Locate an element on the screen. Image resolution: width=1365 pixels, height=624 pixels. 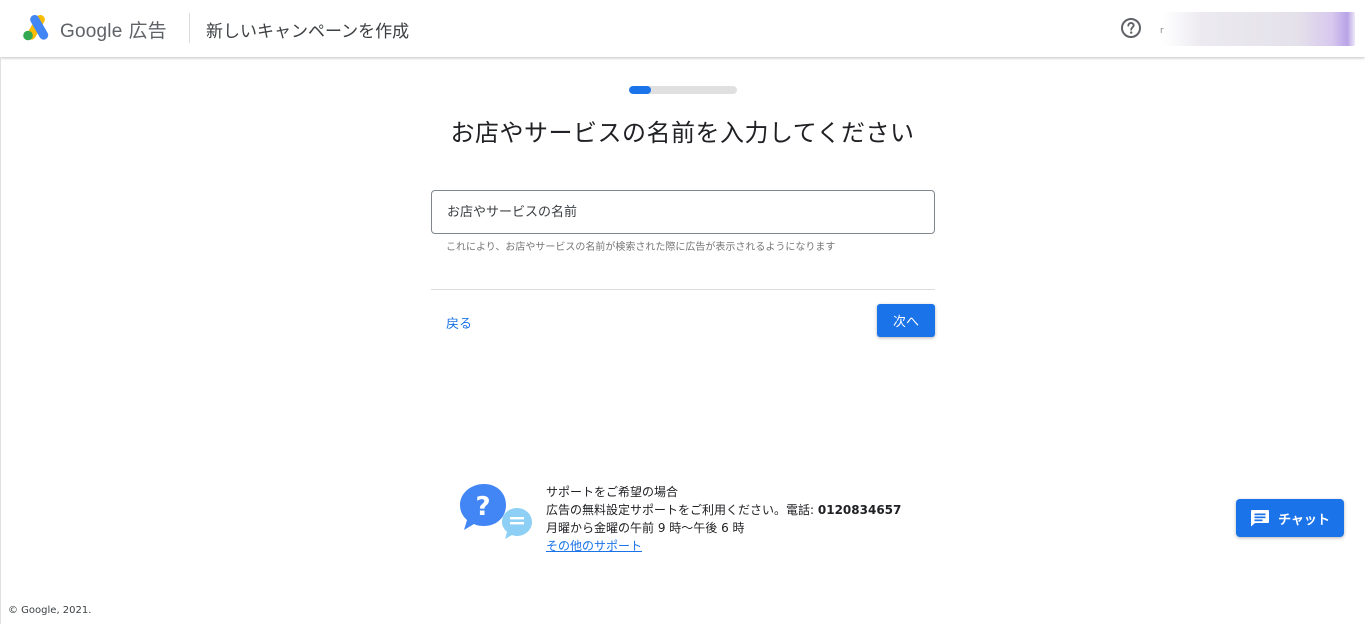
account-switcher: r is located at coordinates (1257, 29).